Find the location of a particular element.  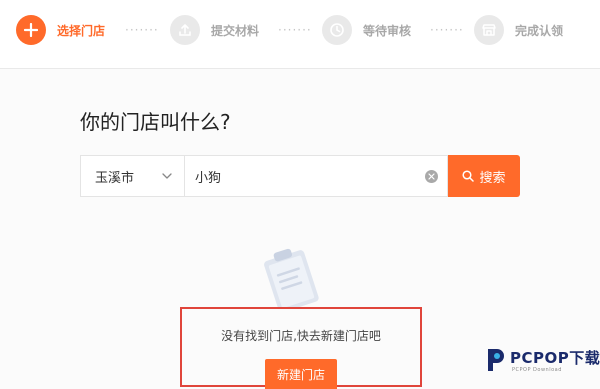

step-submit-materials: 提交材料 is located at coordinates (214, 30).